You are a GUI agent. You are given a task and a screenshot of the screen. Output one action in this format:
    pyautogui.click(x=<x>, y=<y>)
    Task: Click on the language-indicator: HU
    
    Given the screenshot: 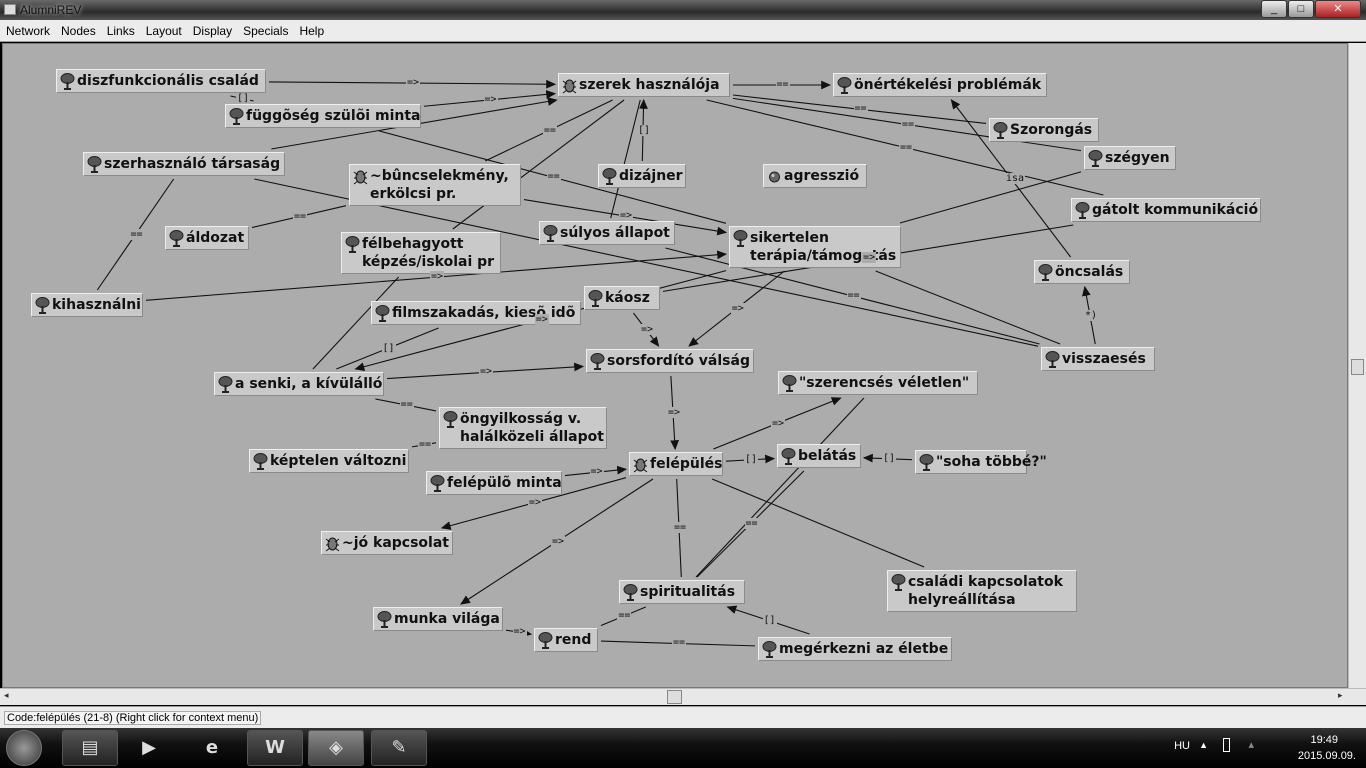 What is the action you would take?
    pyautogui.click(x=1182, y=746)
    